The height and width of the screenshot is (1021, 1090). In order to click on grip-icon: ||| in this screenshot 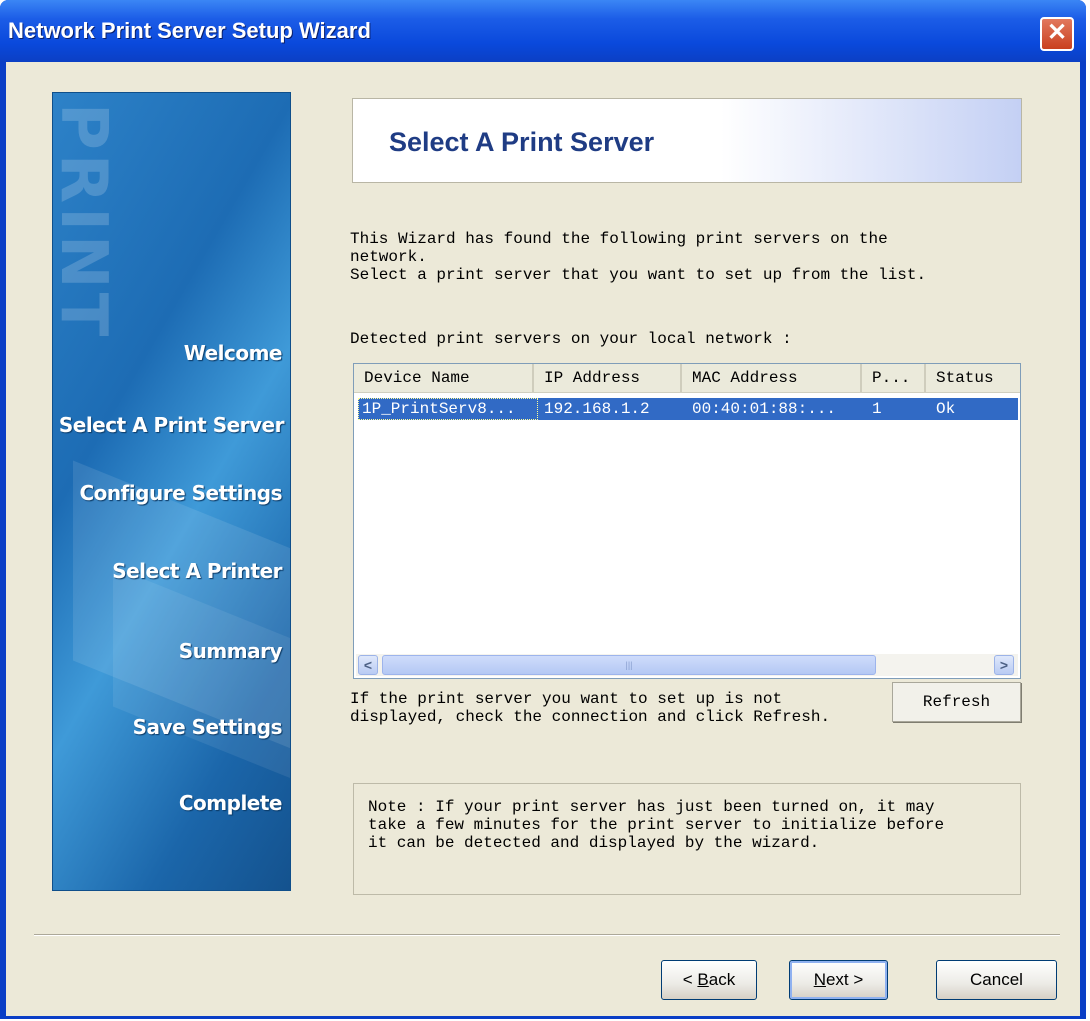, I will do `click(629, 665)`.